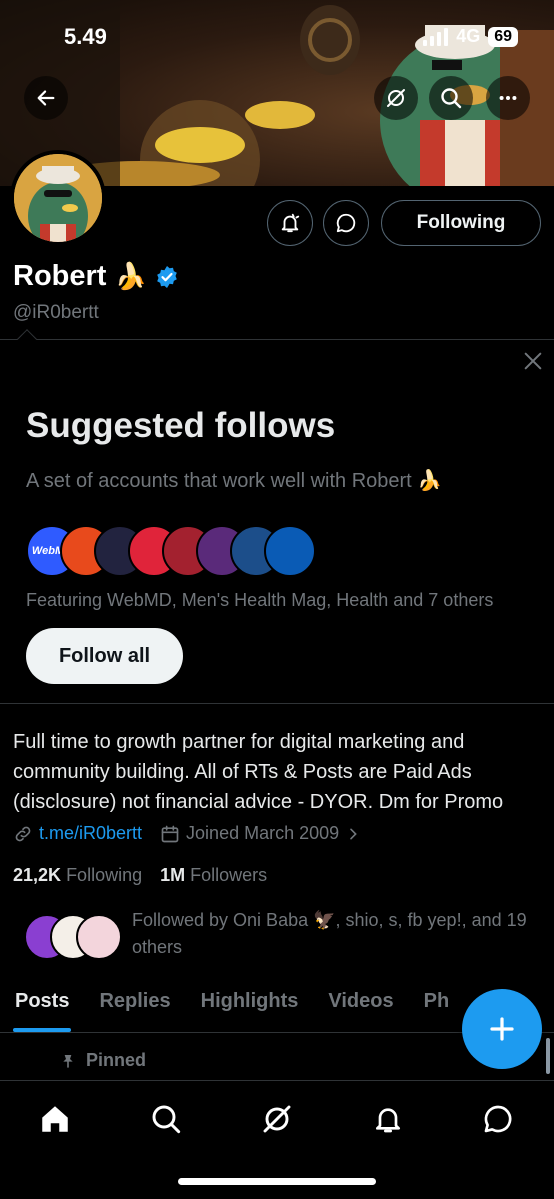  Describe the element at coordinates (77, 875) in the screenshot. I see `following-count: 21,2K Following` at that location.